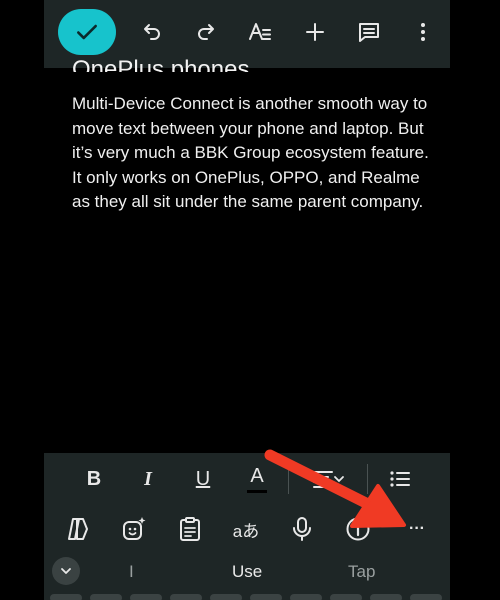  I want to click on suggestion-item: I, so click(131, 572).